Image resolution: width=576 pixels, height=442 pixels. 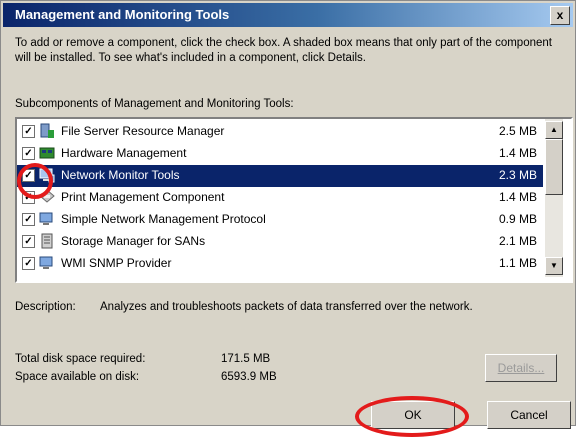 I want to click on list-item: ✓ WMI SNMP Provider 1.1 MB, so click(x=280, y=264).